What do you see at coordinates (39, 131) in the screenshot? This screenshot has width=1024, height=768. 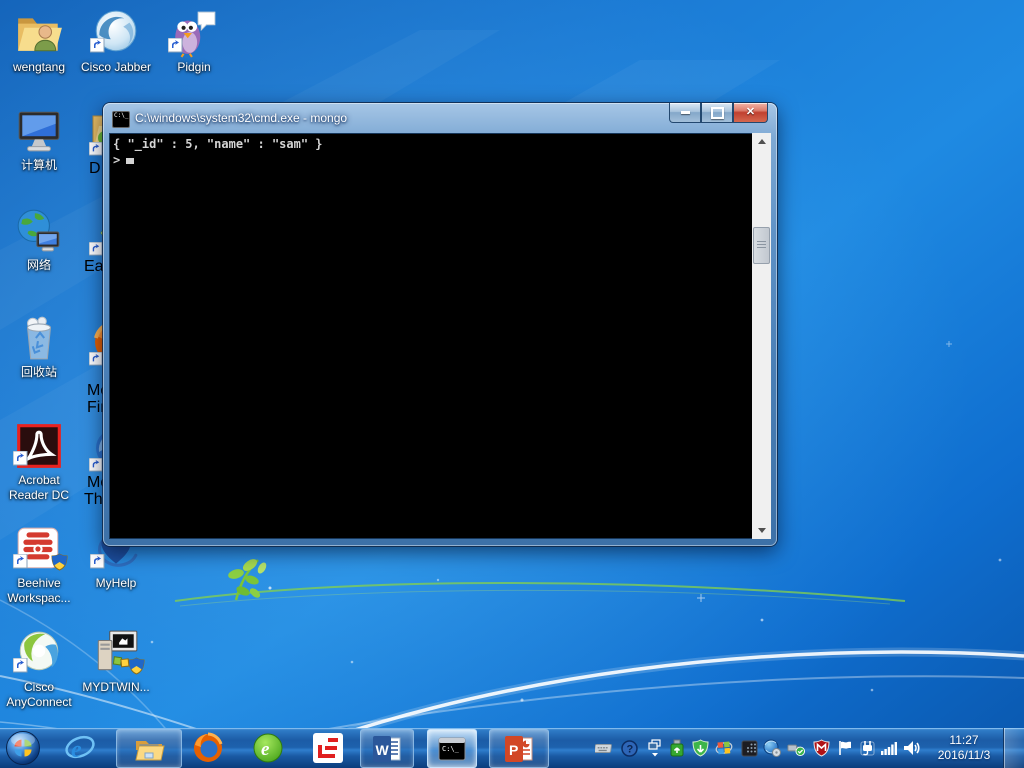 I see `computer-icon` at bounding box center [39, 131].